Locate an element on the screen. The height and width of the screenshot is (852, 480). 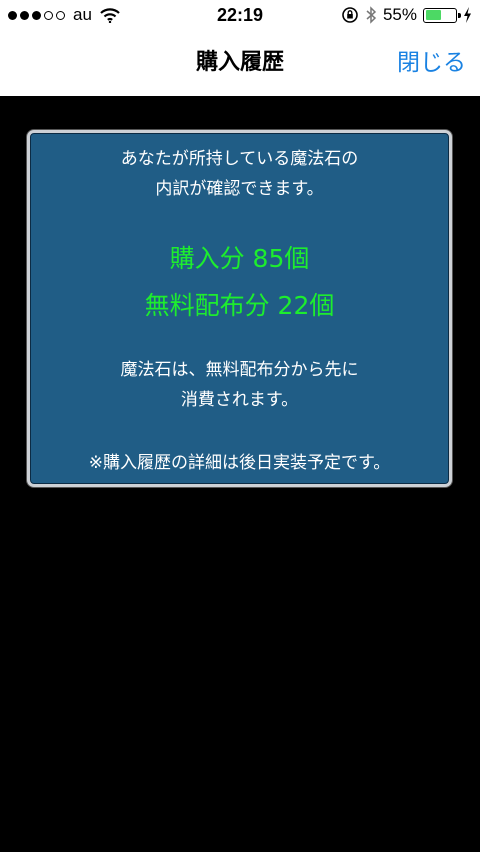
purchased-count: 購入分 85個 is located at coordinates (239, 258).